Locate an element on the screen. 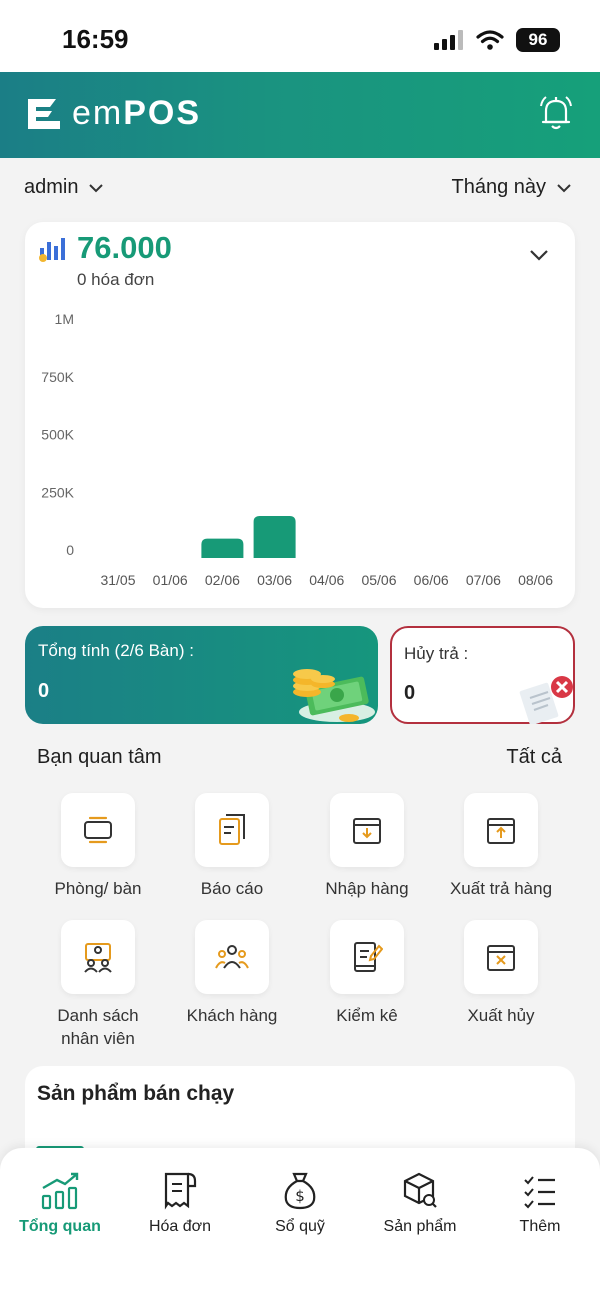 The image size is (600, 1299). tab-label: Thêm is located at coordinates (540, 1226).